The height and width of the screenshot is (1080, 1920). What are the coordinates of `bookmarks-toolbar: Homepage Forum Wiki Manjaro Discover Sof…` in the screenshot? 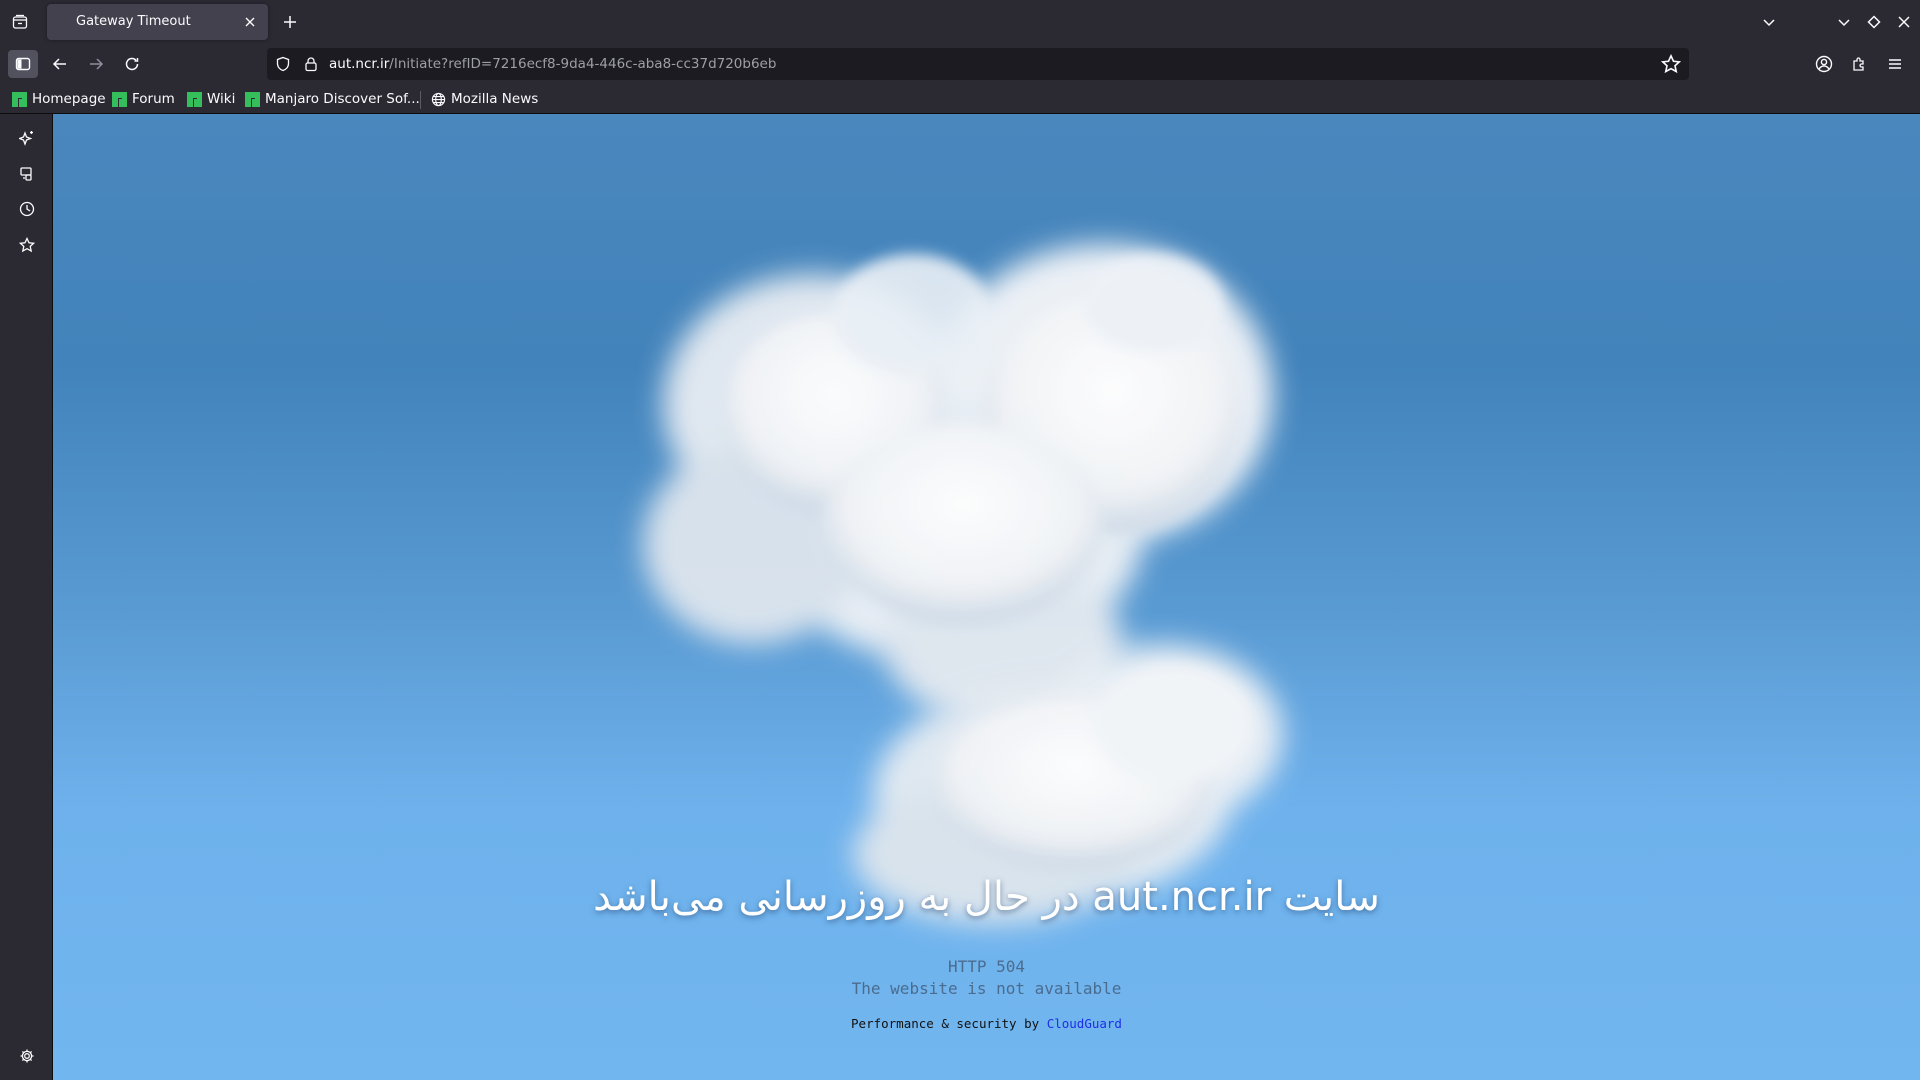 It's located at (960, 99).